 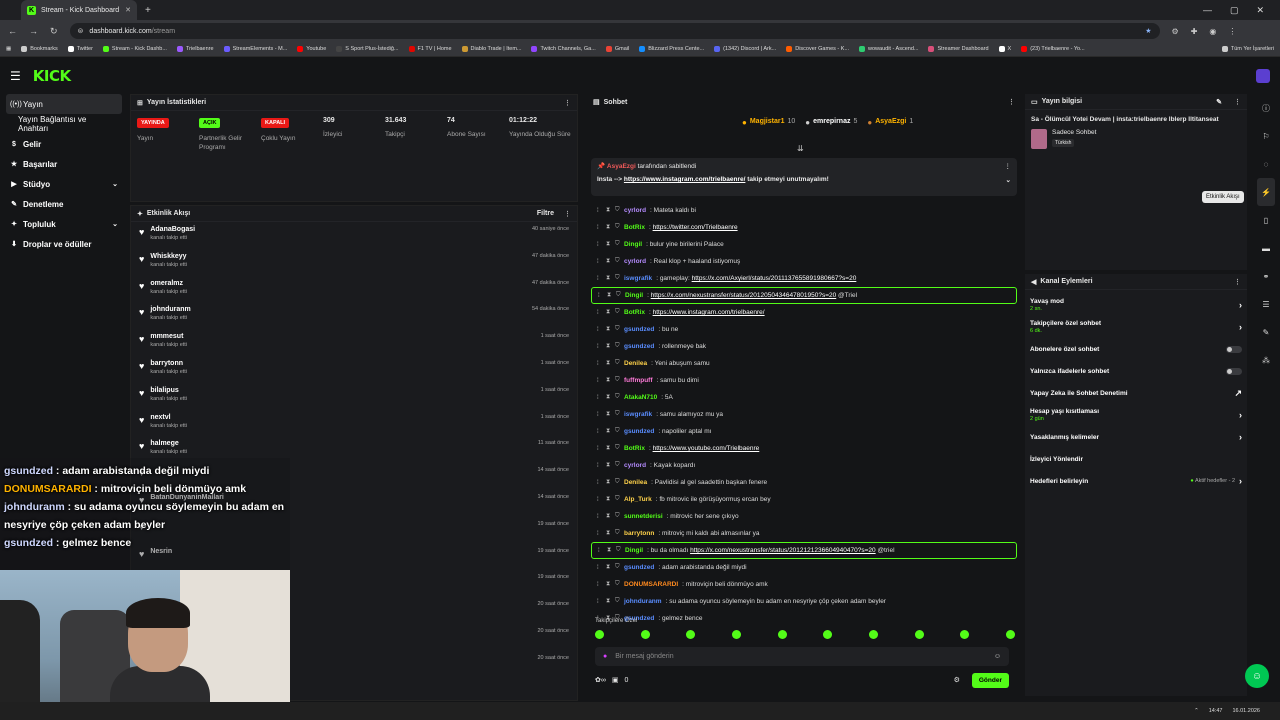 What do you see at coordinates (81, 31) in the screenshot?
I see `site-info-icon: ⊜` at bounding box center [81, 31].